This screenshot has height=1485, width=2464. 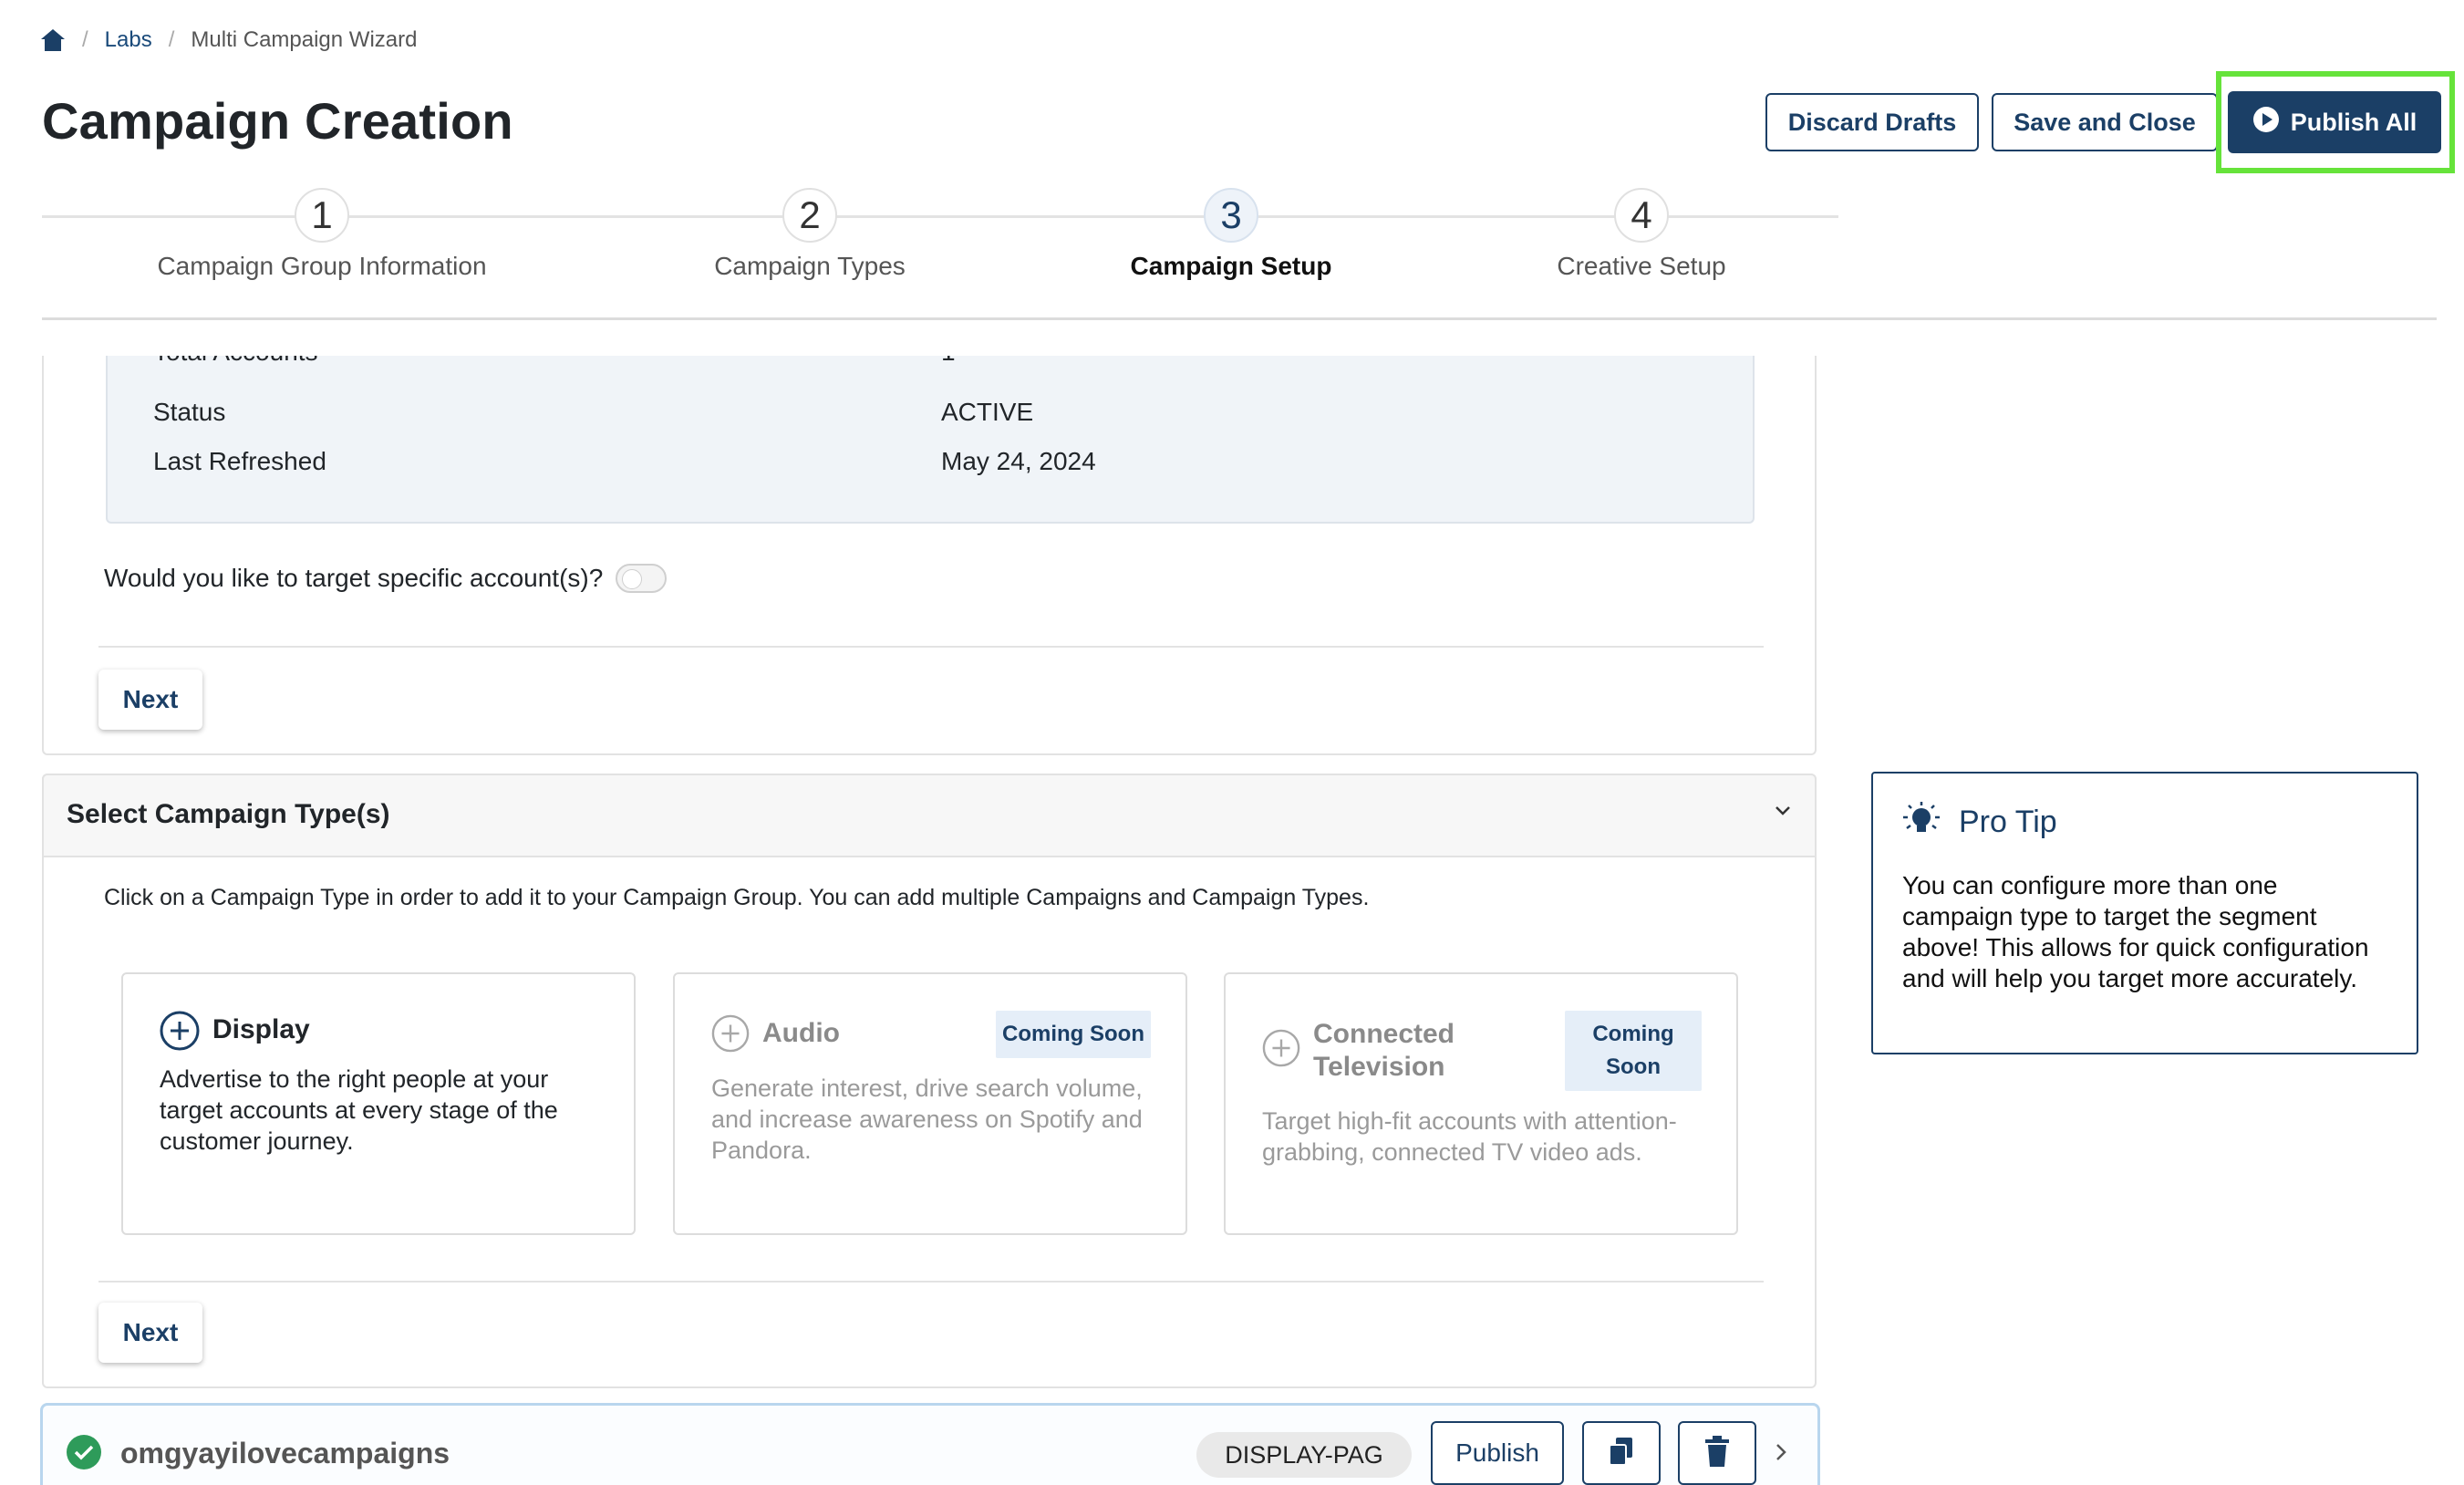 I want to click on info-label-total-accounts: Total Accounts, so click(x=236, y=361).